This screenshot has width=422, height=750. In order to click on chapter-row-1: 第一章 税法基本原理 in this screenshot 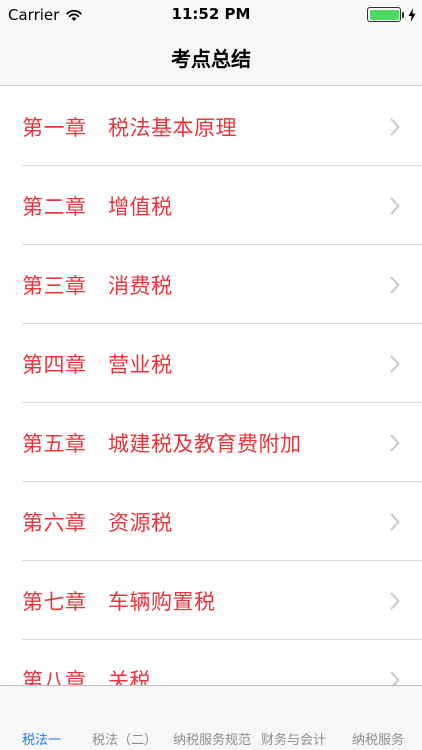, I will do `click(211, 126)`.